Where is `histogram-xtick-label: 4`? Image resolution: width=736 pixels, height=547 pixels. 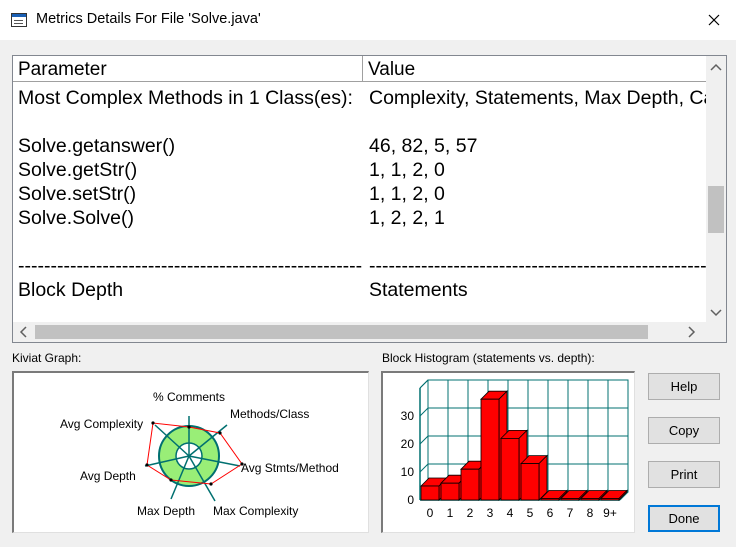 histogram-xtick-label: 4 is located at coordinates (510, 513).